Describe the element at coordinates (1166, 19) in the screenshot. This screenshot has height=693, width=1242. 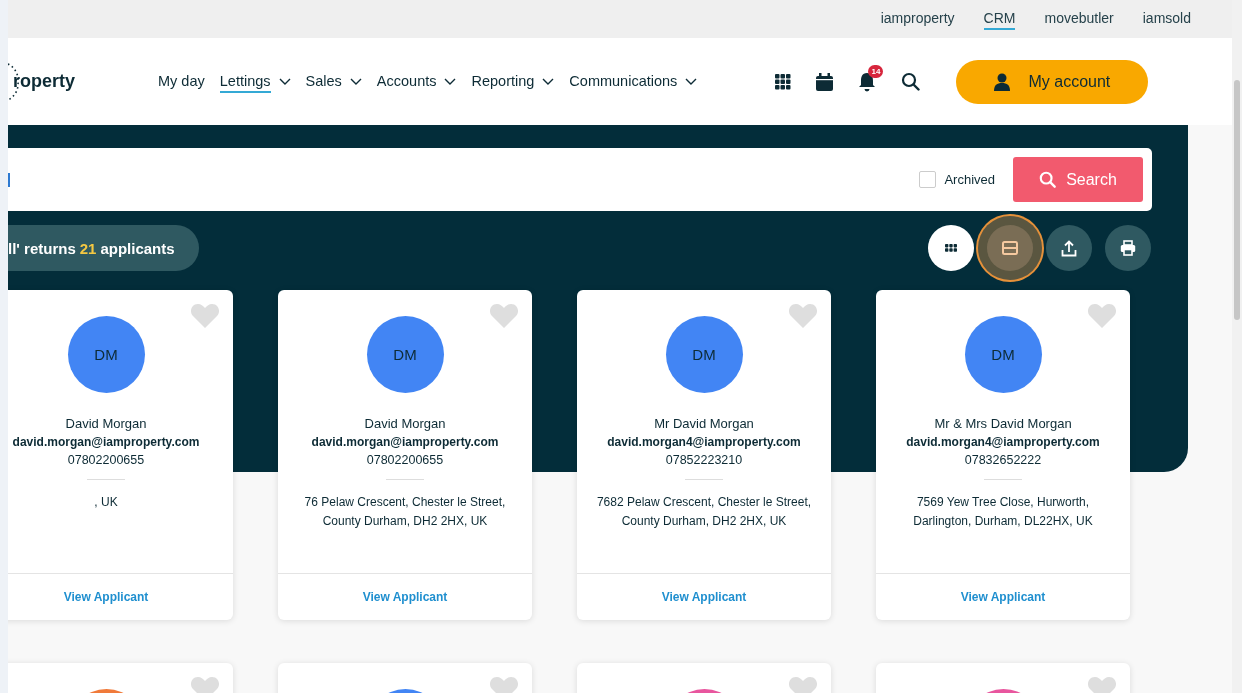
I see `site-link: iamsold` at that location.